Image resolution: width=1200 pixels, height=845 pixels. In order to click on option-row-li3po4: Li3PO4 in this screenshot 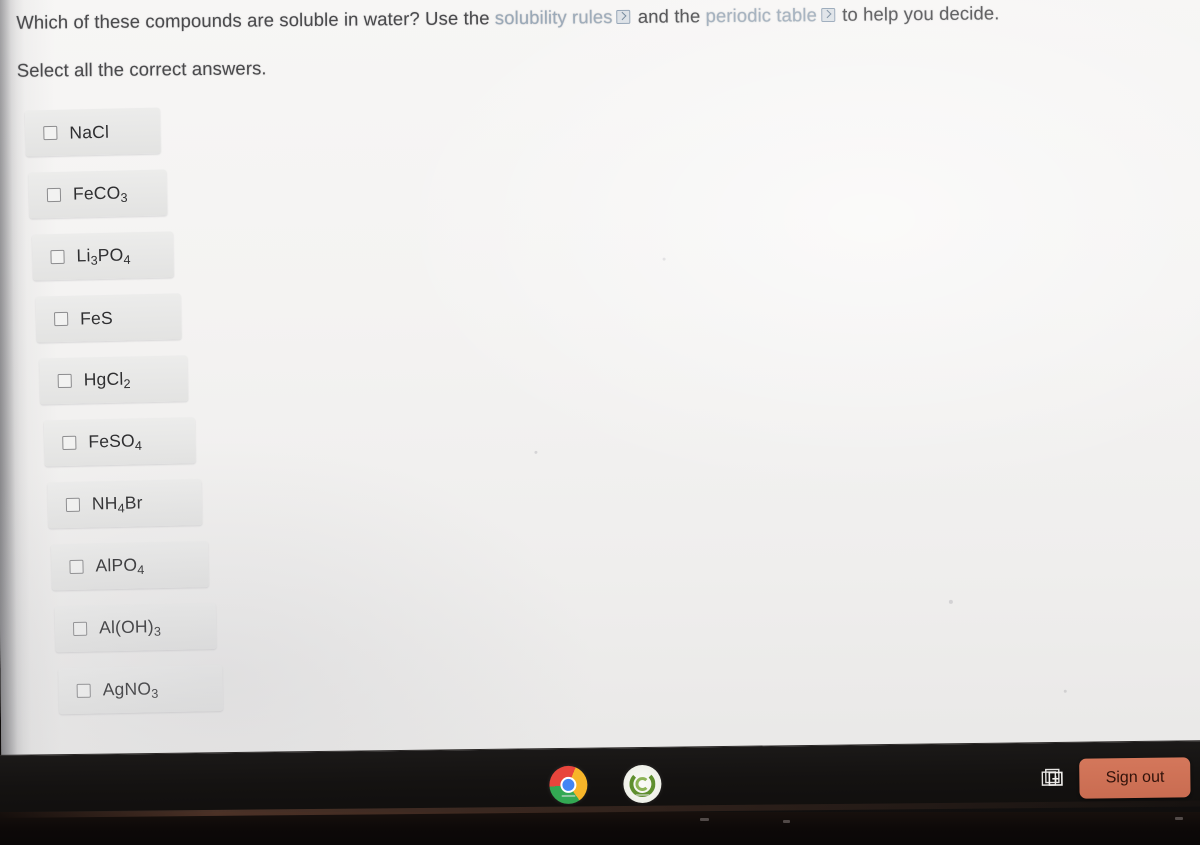, I will do `click(103, 256)`.